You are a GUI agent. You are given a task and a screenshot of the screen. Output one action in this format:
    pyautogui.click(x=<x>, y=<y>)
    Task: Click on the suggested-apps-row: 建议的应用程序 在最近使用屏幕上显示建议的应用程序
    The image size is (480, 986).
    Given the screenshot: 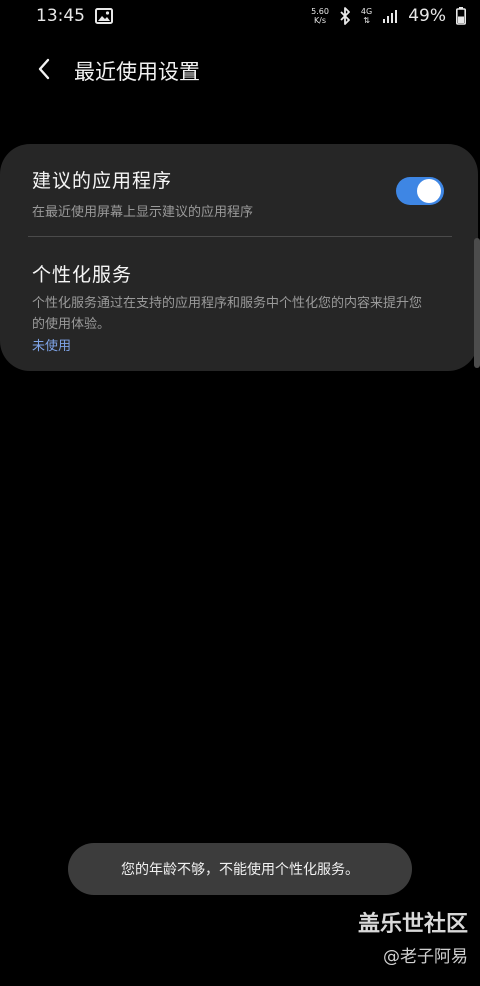 What is the action you would take?
    pyautogui.click(x=242, y=193)
    